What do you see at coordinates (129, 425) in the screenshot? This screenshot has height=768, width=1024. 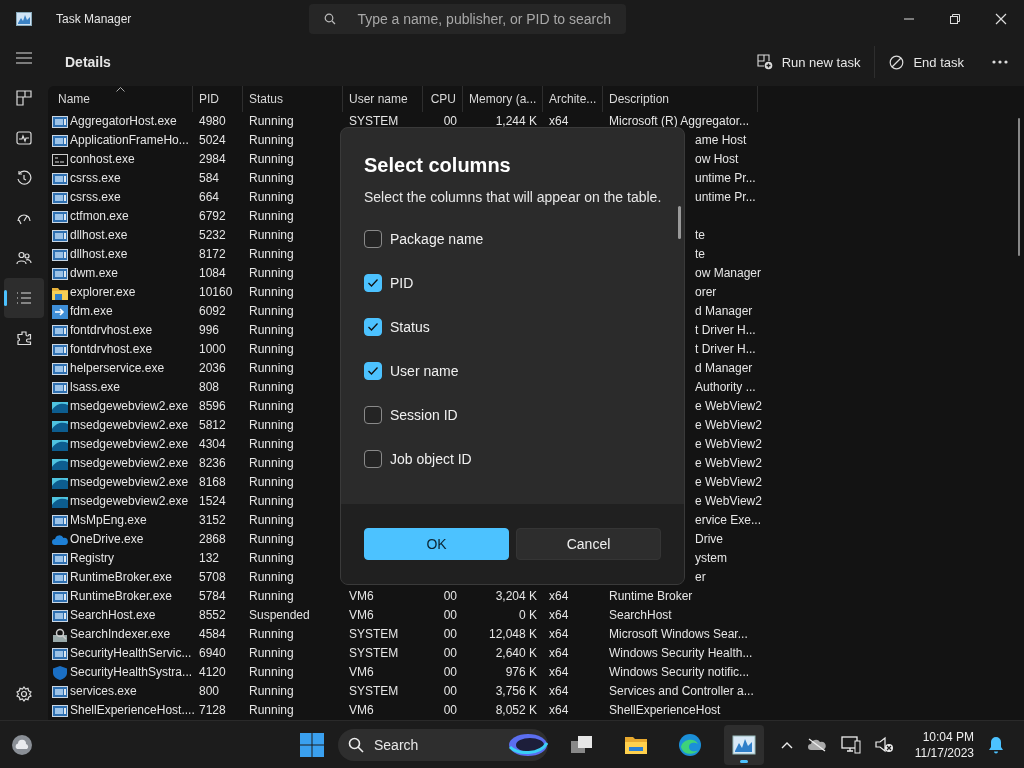 I see `table-cell-text: msedgewebview2.exe` at bounding box center [129, 425].